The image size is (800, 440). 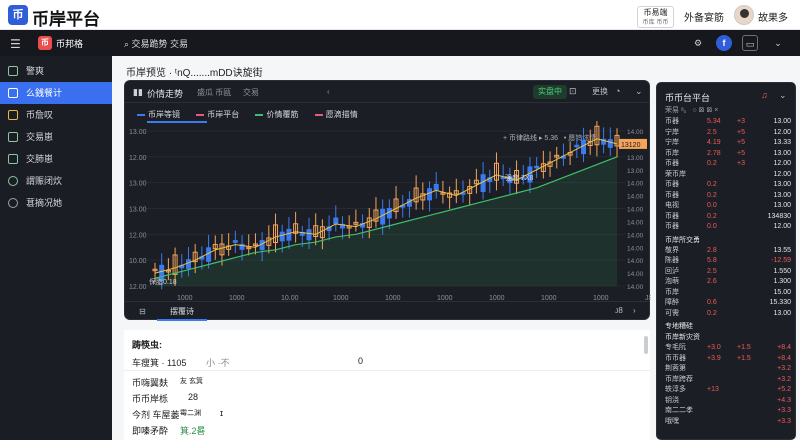 What do you see at coordinates (726, 282) in the screenshot?
I see `market-row: 泡萌 2.6 1.300` at bounding box center [726, 282].